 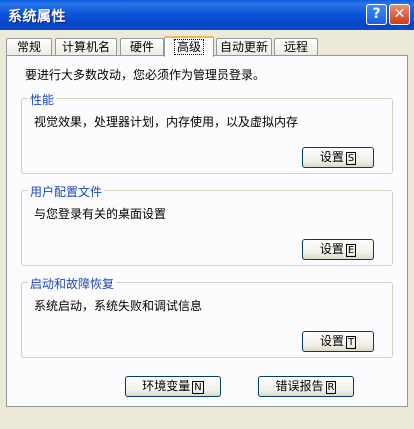 I want to click on startup-recovery-description: 系统启动，系统失败和调试信息, so click(x=118, y=306).